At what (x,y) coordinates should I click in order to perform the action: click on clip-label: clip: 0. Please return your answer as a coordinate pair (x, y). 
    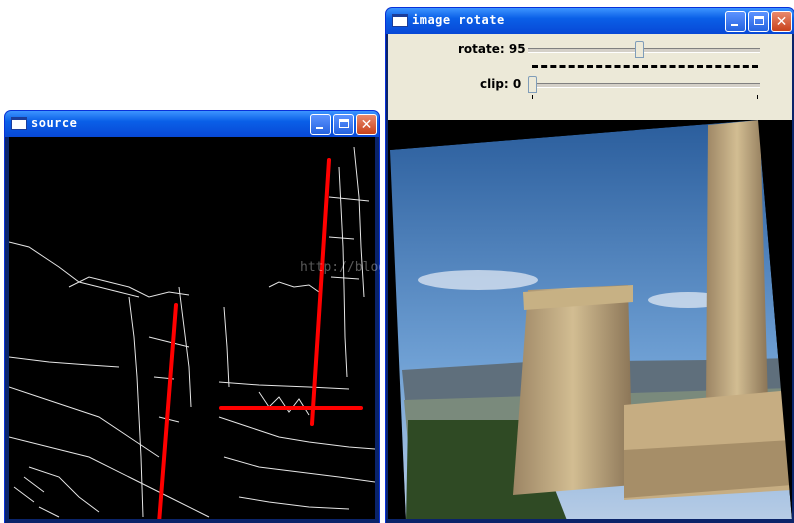
    Looking at the image, I should click on (501, 84).